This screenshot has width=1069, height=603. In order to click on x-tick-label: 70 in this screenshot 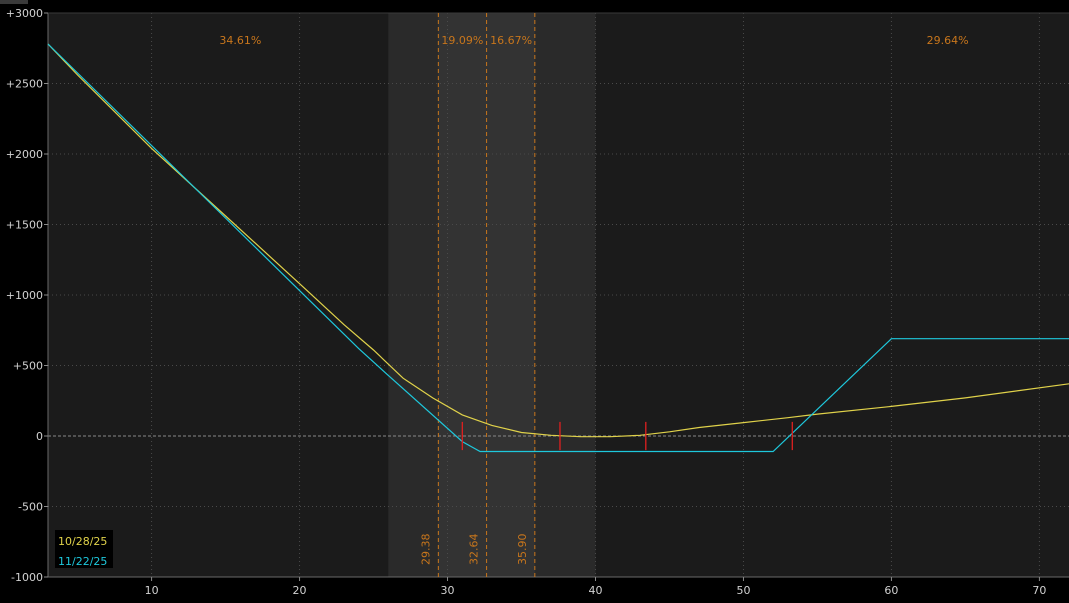, I will do `click(1039, 590)`.